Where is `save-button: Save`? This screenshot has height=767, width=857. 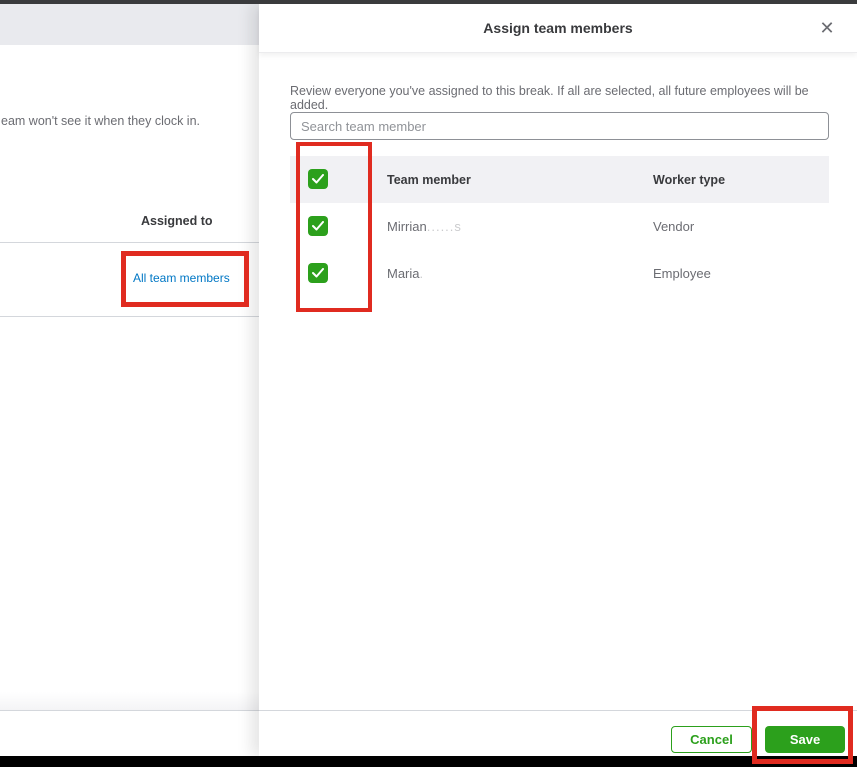 save-button: Save is located at coordinates (805, 739).